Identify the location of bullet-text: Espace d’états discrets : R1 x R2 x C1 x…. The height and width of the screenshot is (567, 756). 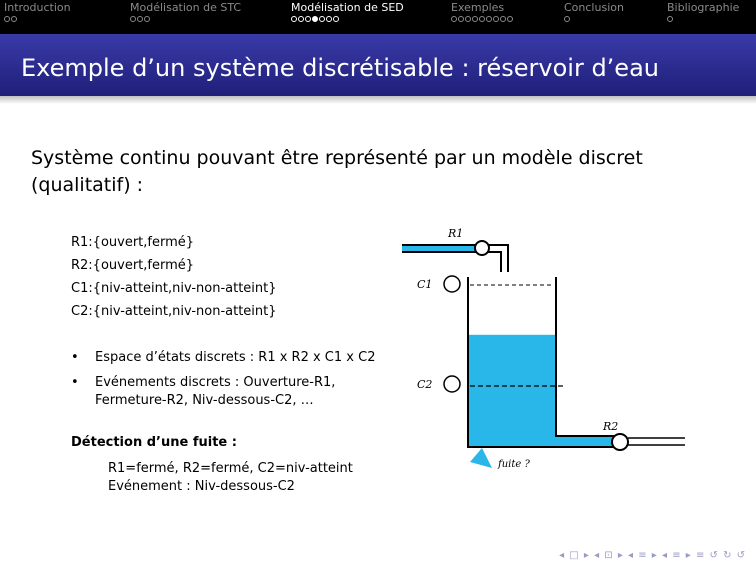
(235, 357).